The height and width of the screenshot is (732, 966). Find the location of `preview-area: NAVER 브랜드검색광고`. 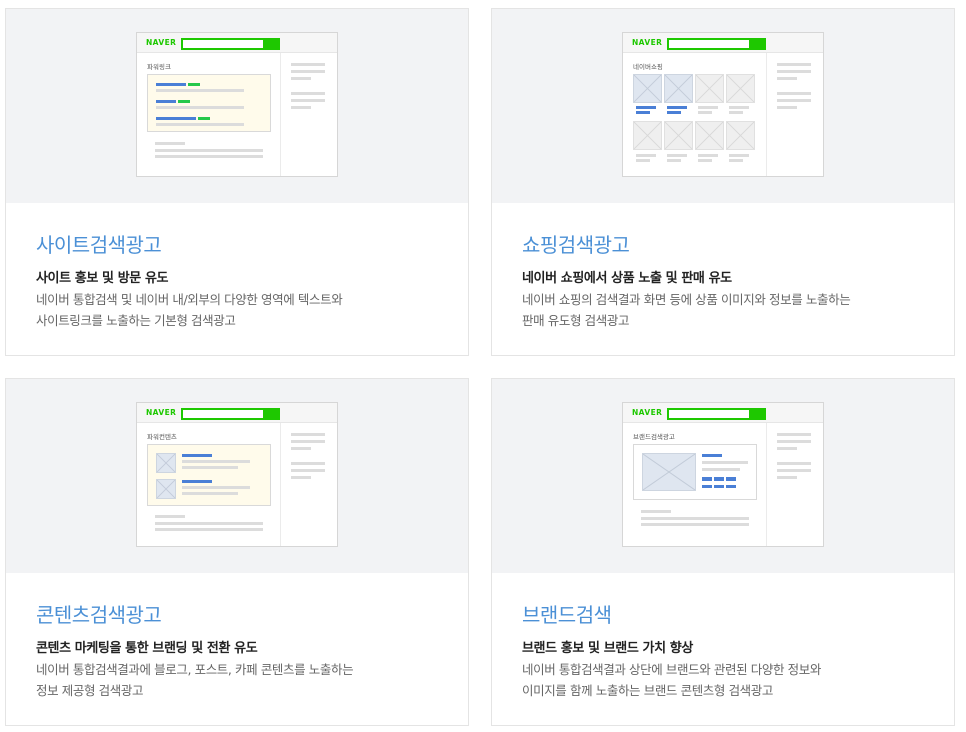

preview-area: NAVER 브랜드검색광고 is located at coordinates (723, 476).